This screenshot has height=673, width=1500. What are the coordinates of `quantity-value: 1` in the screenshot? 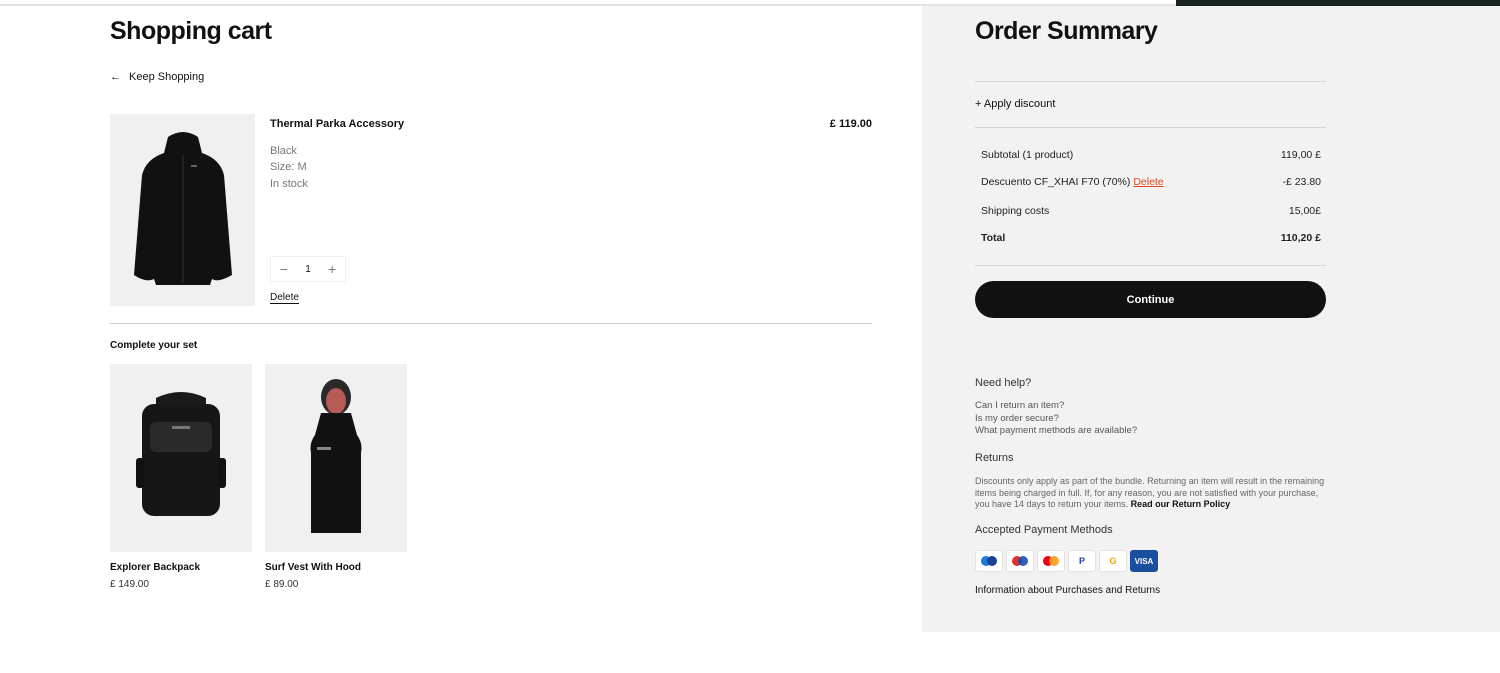 It's located at (308, 269).